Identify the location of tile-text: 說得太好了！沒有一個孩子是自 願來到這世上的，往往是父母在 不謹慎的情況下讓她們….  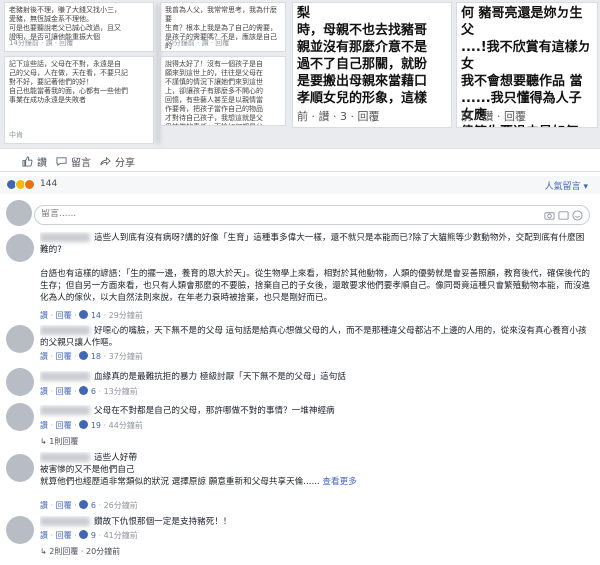
(214, 92).